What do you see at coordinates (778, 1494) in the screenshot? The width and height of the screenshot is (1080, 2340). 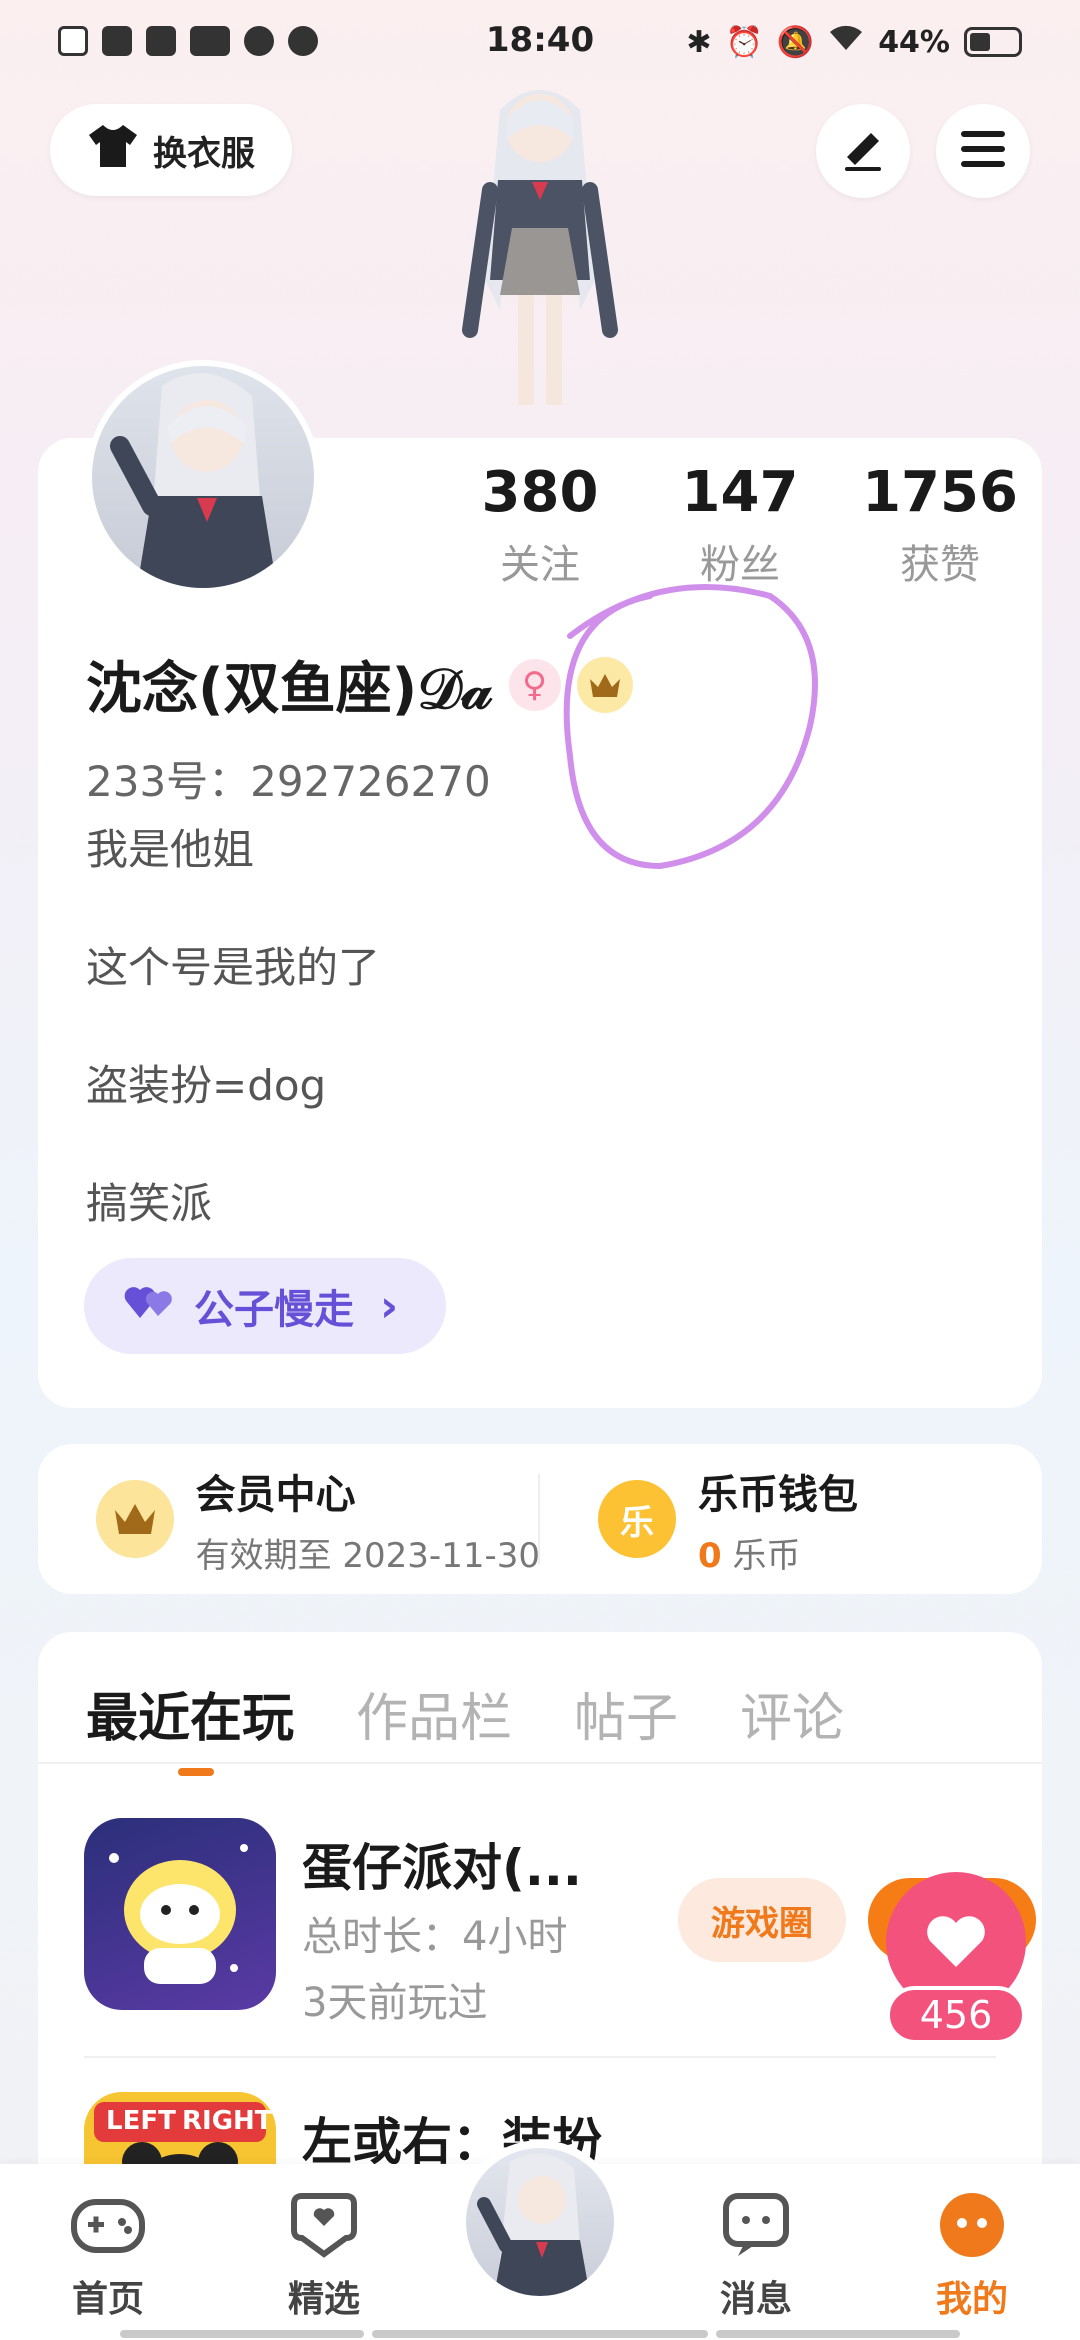 I see `coin-wallet-title: 乐币钱包` at bounding box center [778, 1494].